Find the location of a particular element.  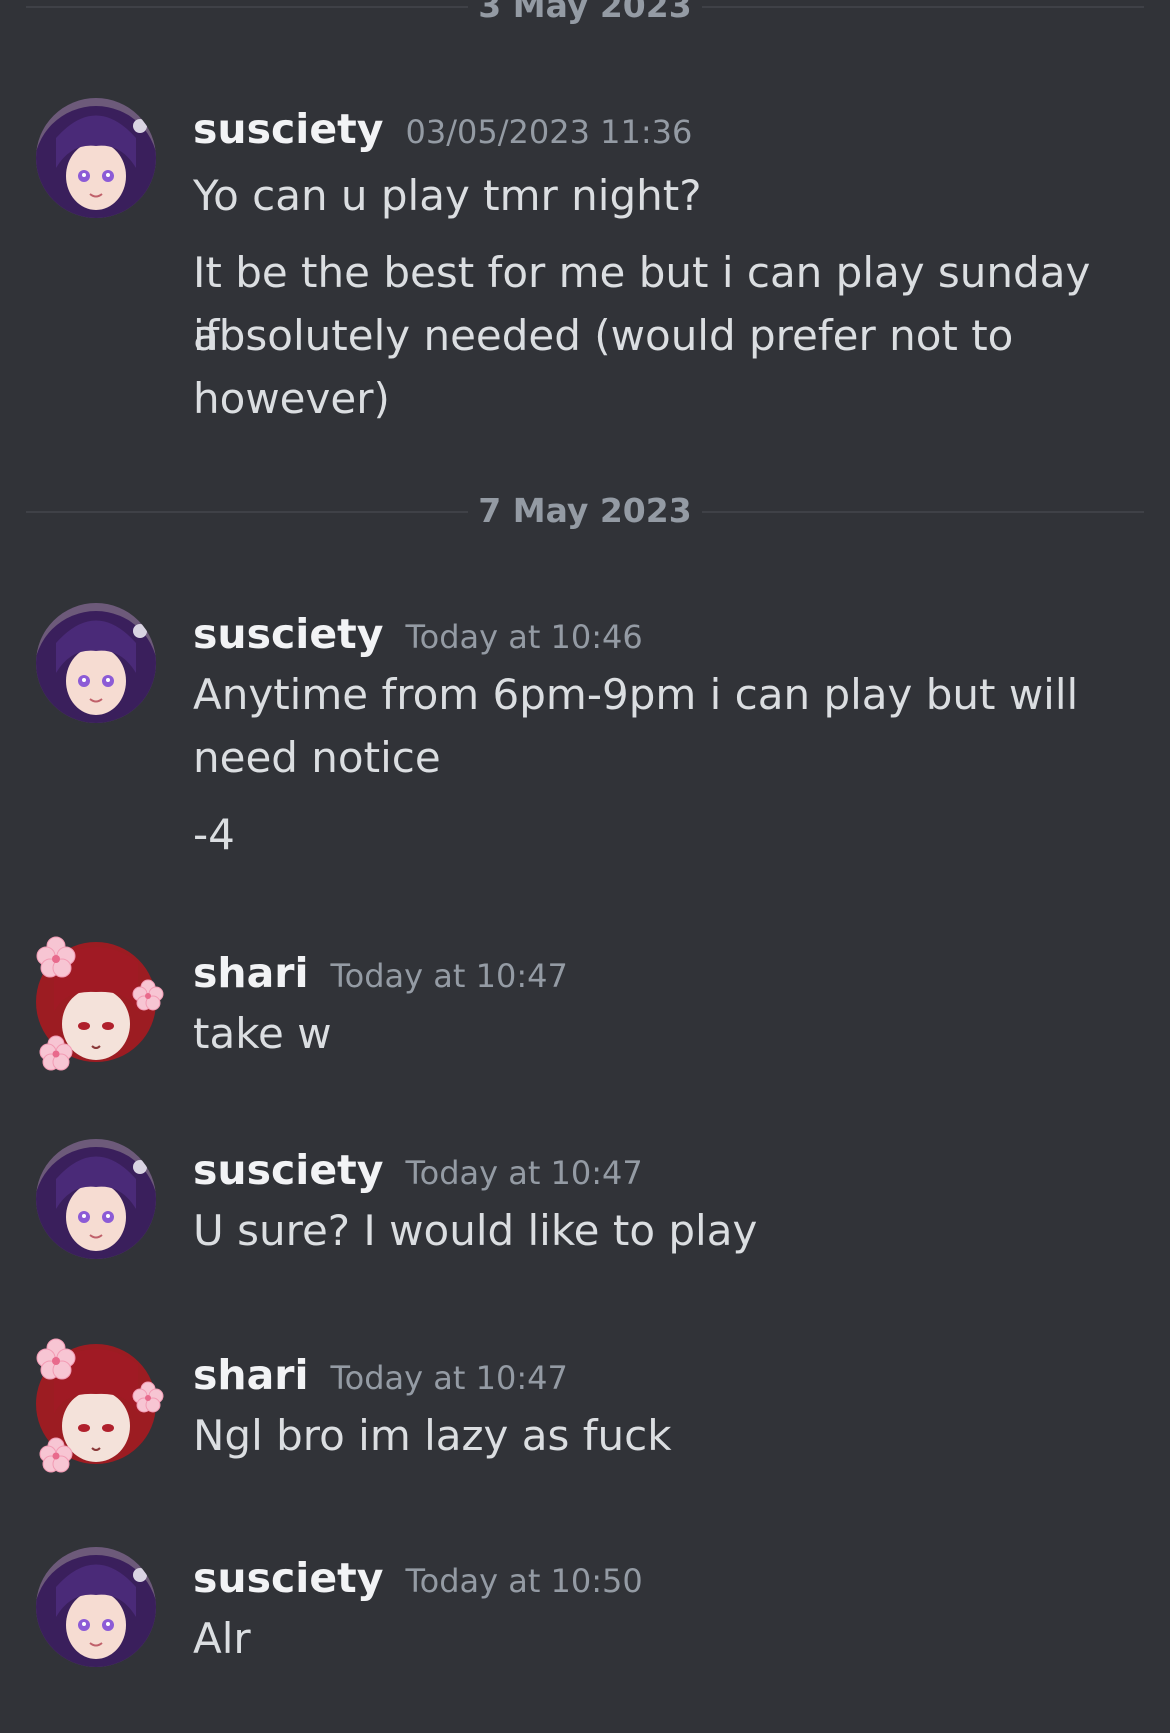

message-text: need notice is located at coordinates (317, 757).